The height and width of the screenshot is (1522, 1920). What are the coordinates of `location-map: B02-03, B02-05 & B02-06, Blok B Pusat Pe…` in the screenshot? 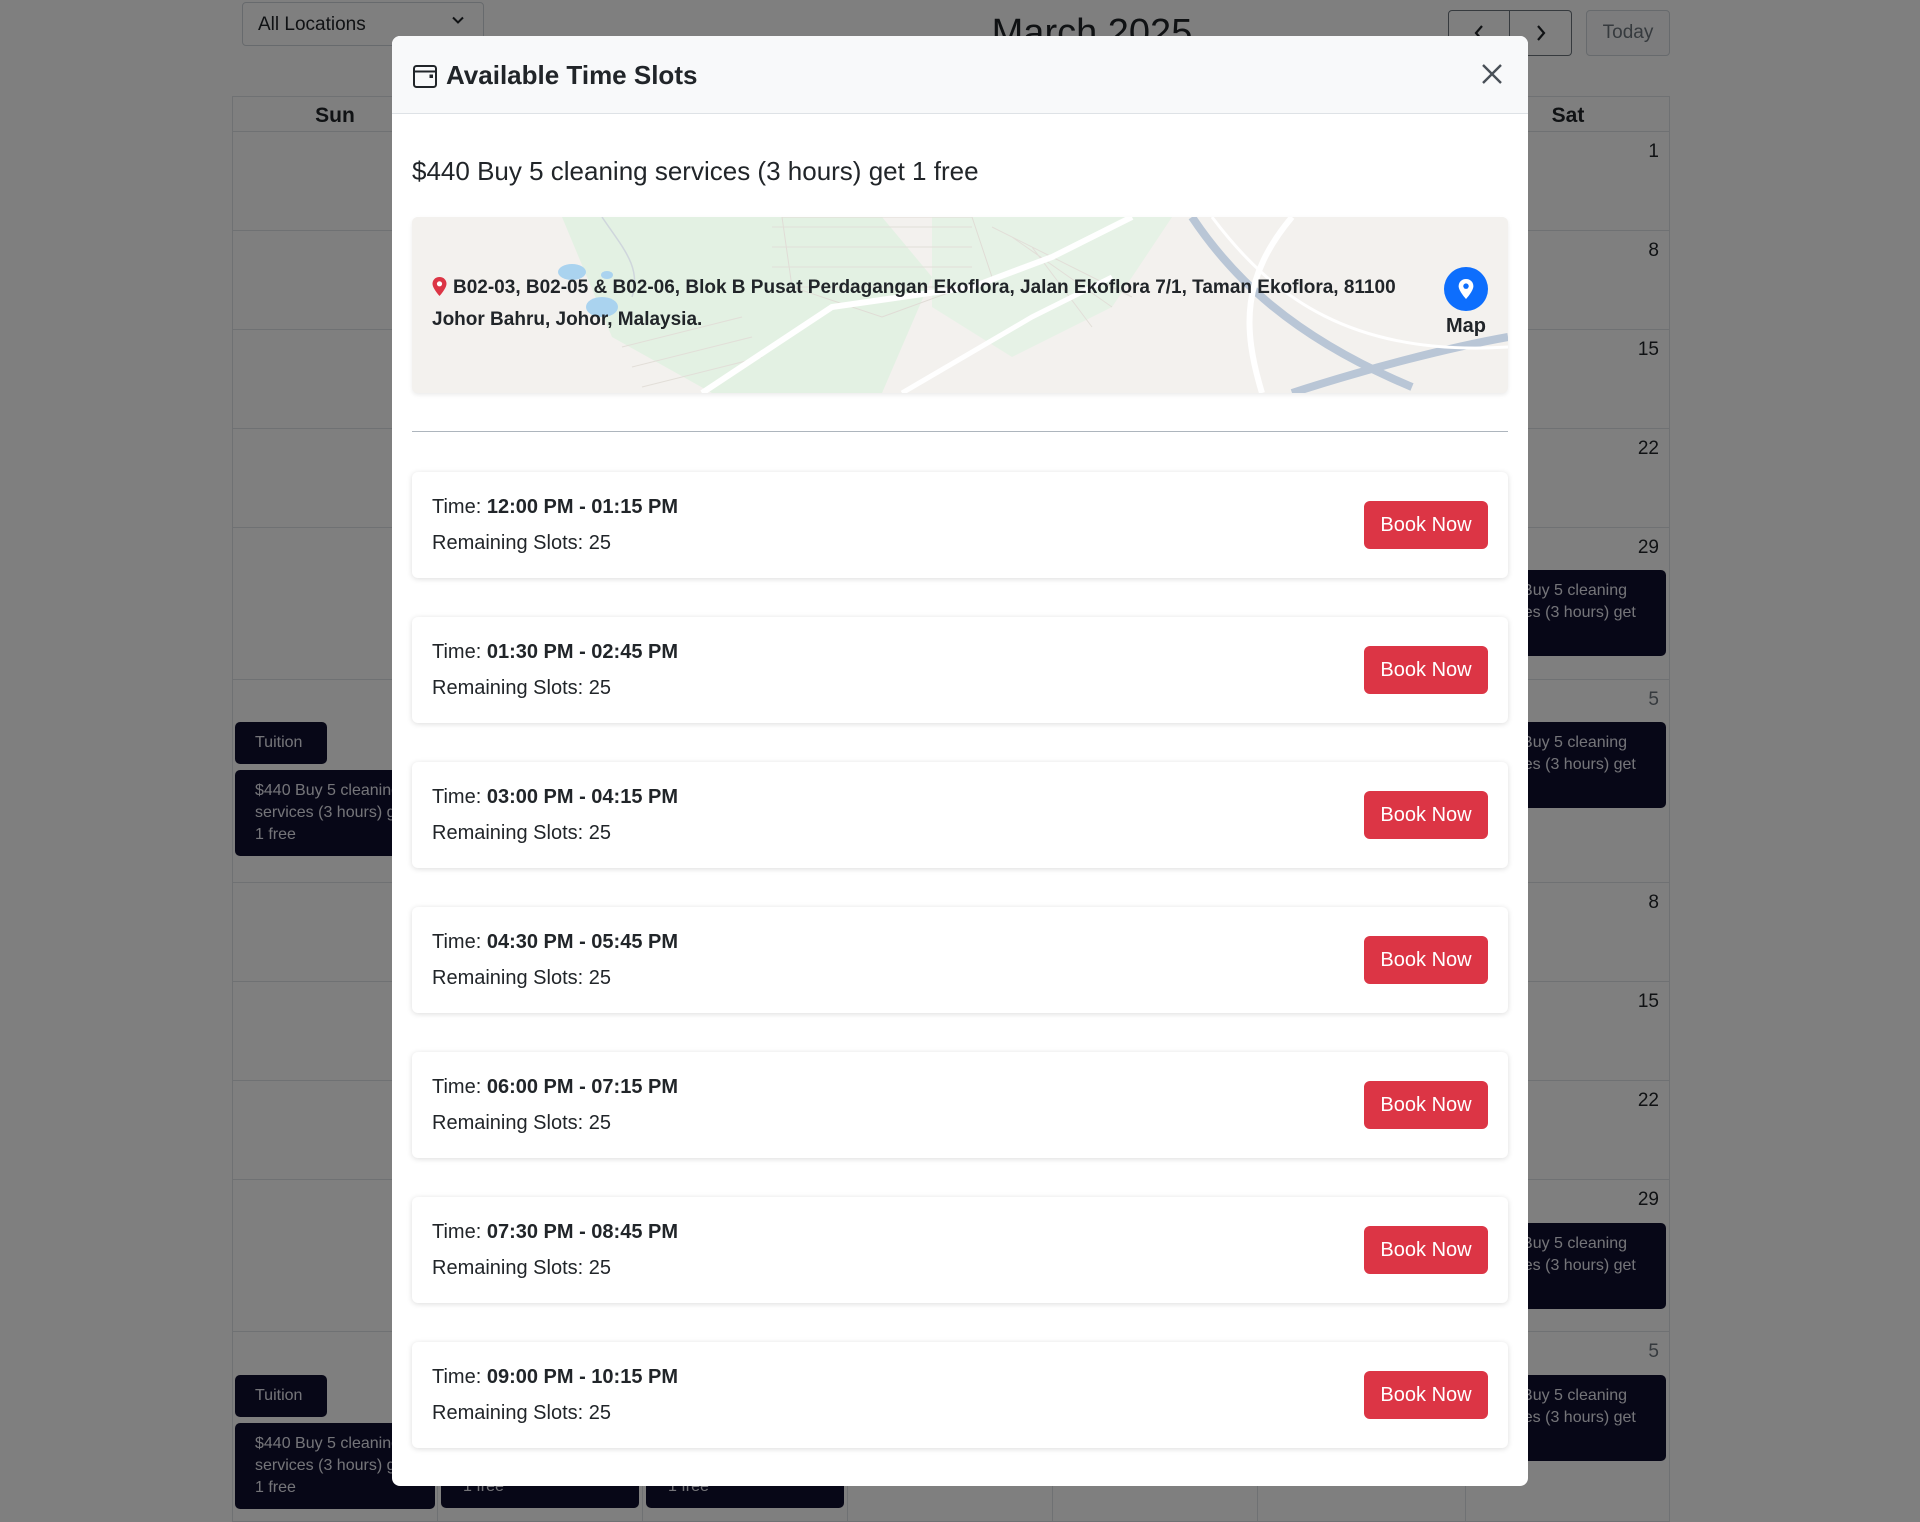 It's located at (960, 305).